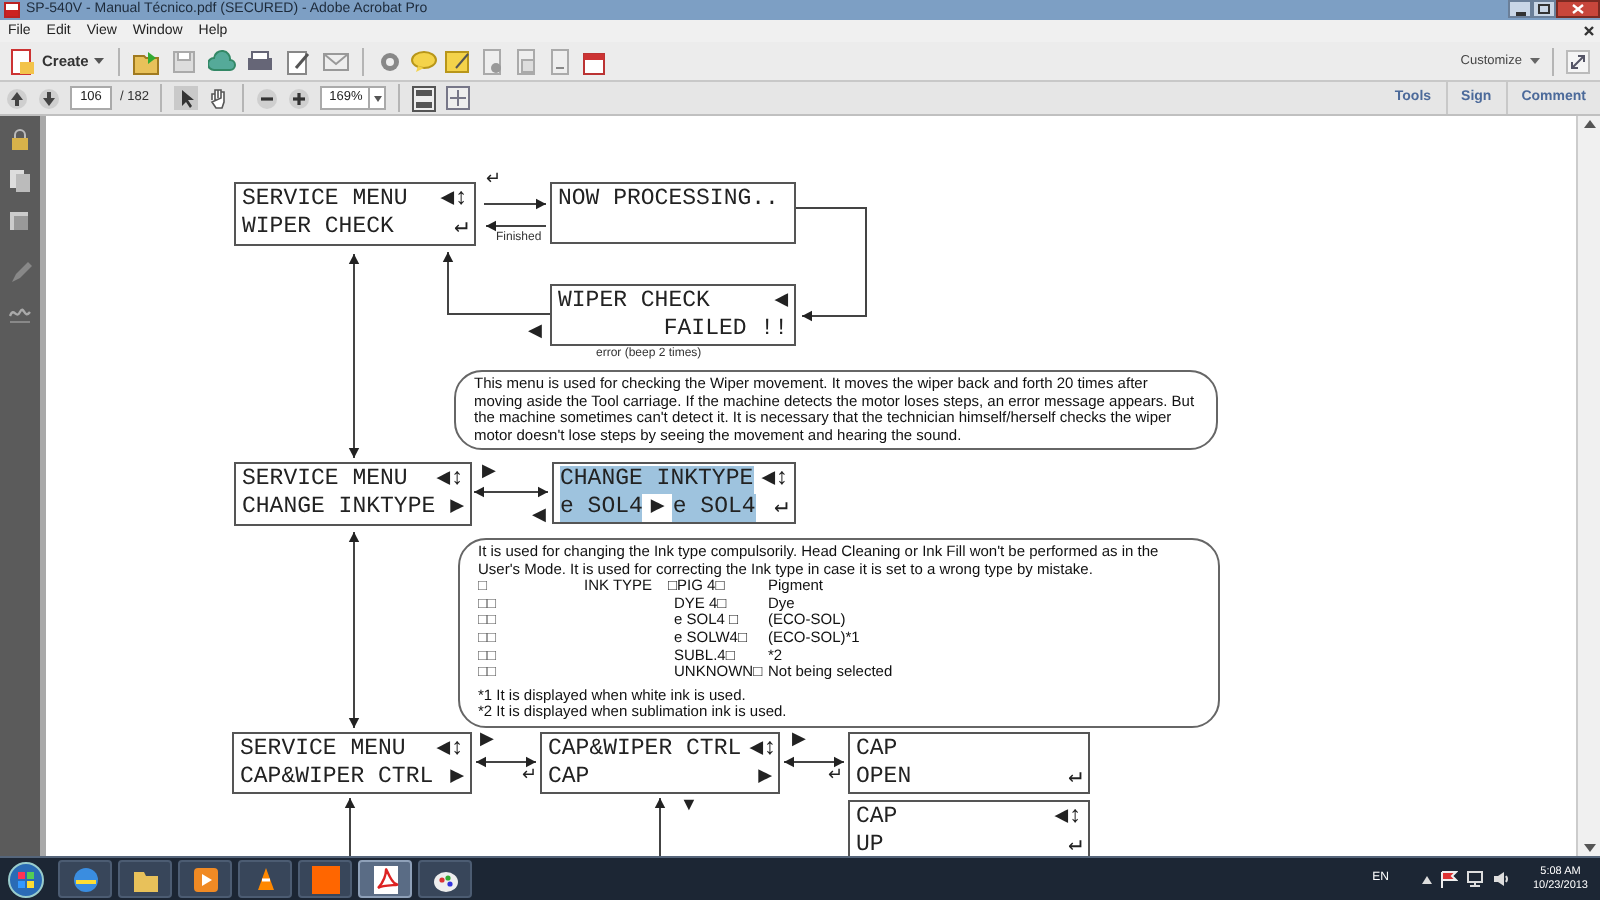 The height and width of the screenshot is (900, 1600). I want to click on expand-icon, so click(1578, 61).